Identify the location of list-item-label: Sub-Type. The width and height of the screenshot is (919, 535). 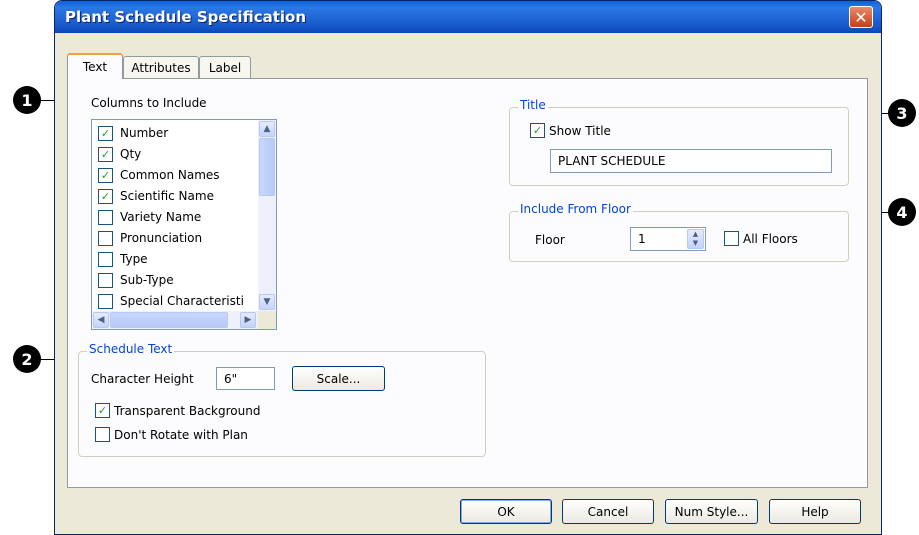
(147, 280).